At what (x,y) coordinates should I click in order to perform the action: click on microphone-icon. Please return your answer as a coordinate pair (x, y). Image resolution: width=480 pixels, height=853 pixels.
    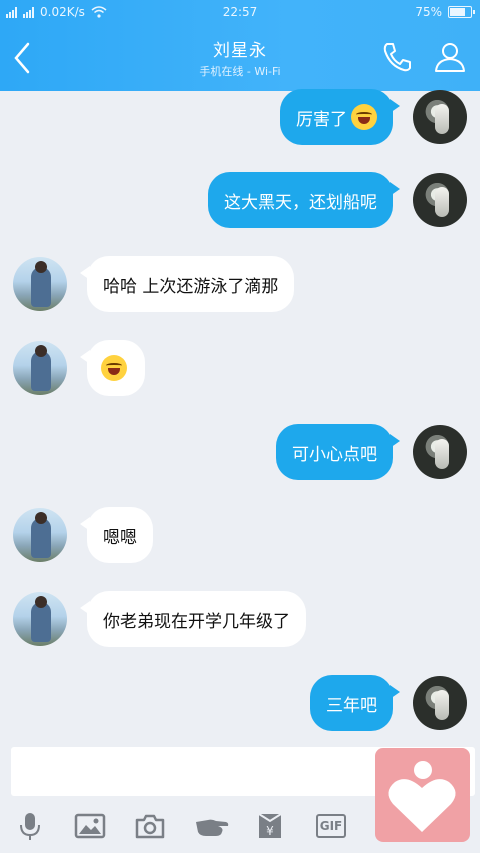
    Looking at the image, I should click on (30, 826).